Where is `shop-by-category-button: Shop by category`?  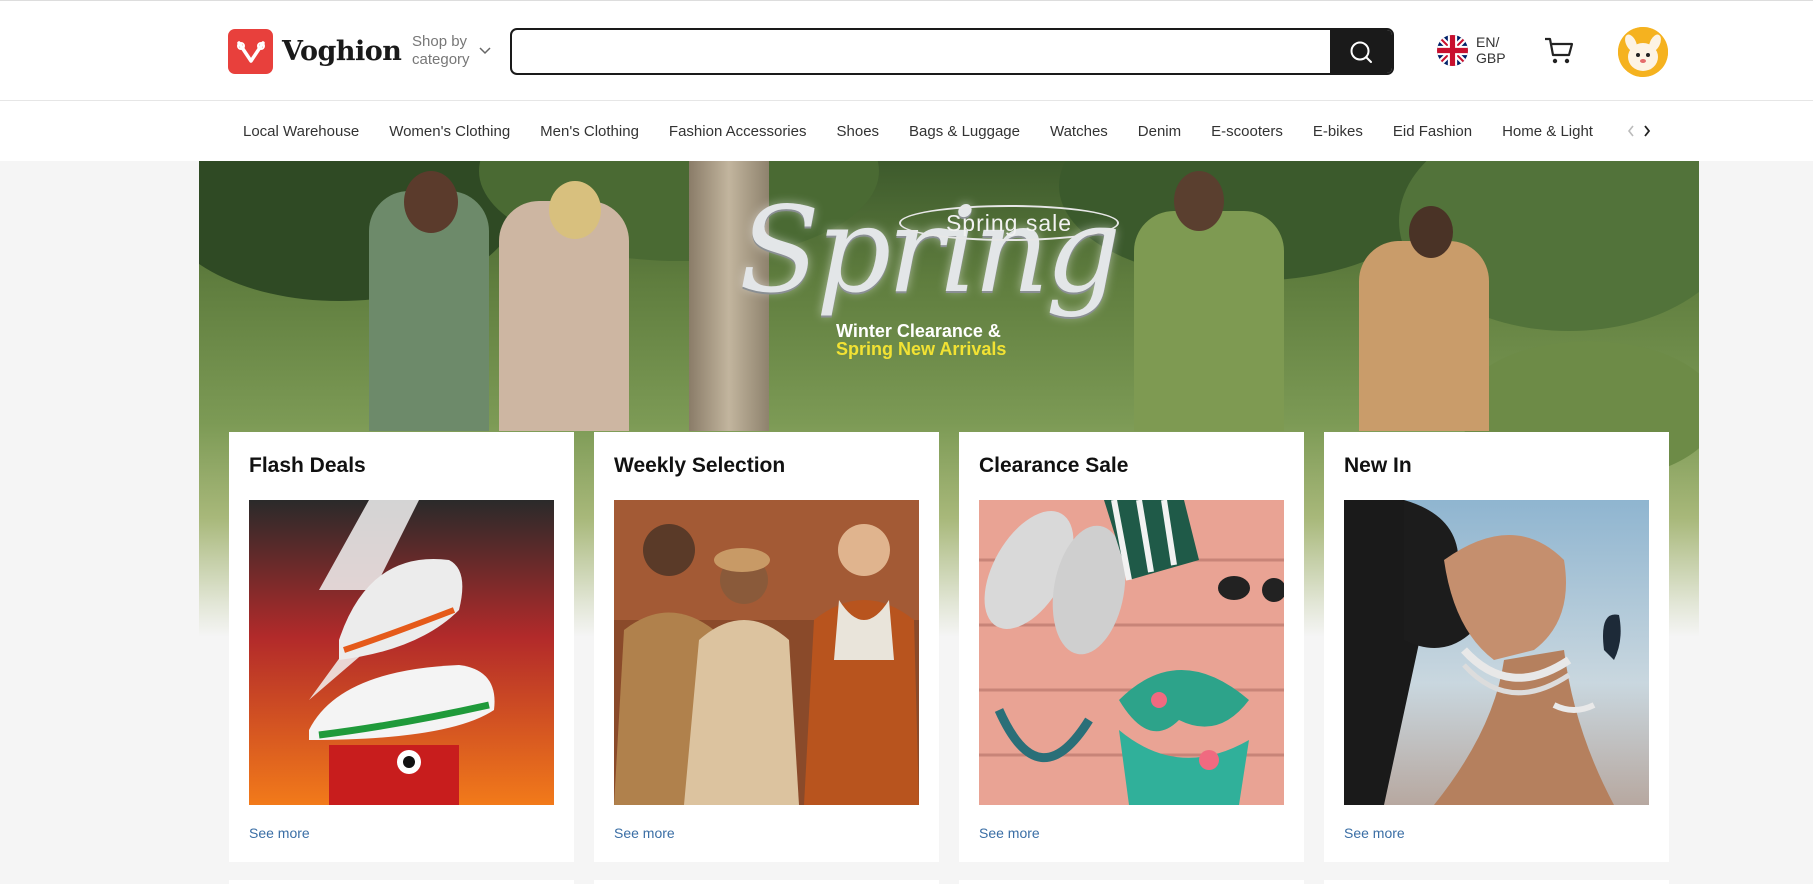 shop-by-category-button: Shop by category is located at coordinates (441, 51).